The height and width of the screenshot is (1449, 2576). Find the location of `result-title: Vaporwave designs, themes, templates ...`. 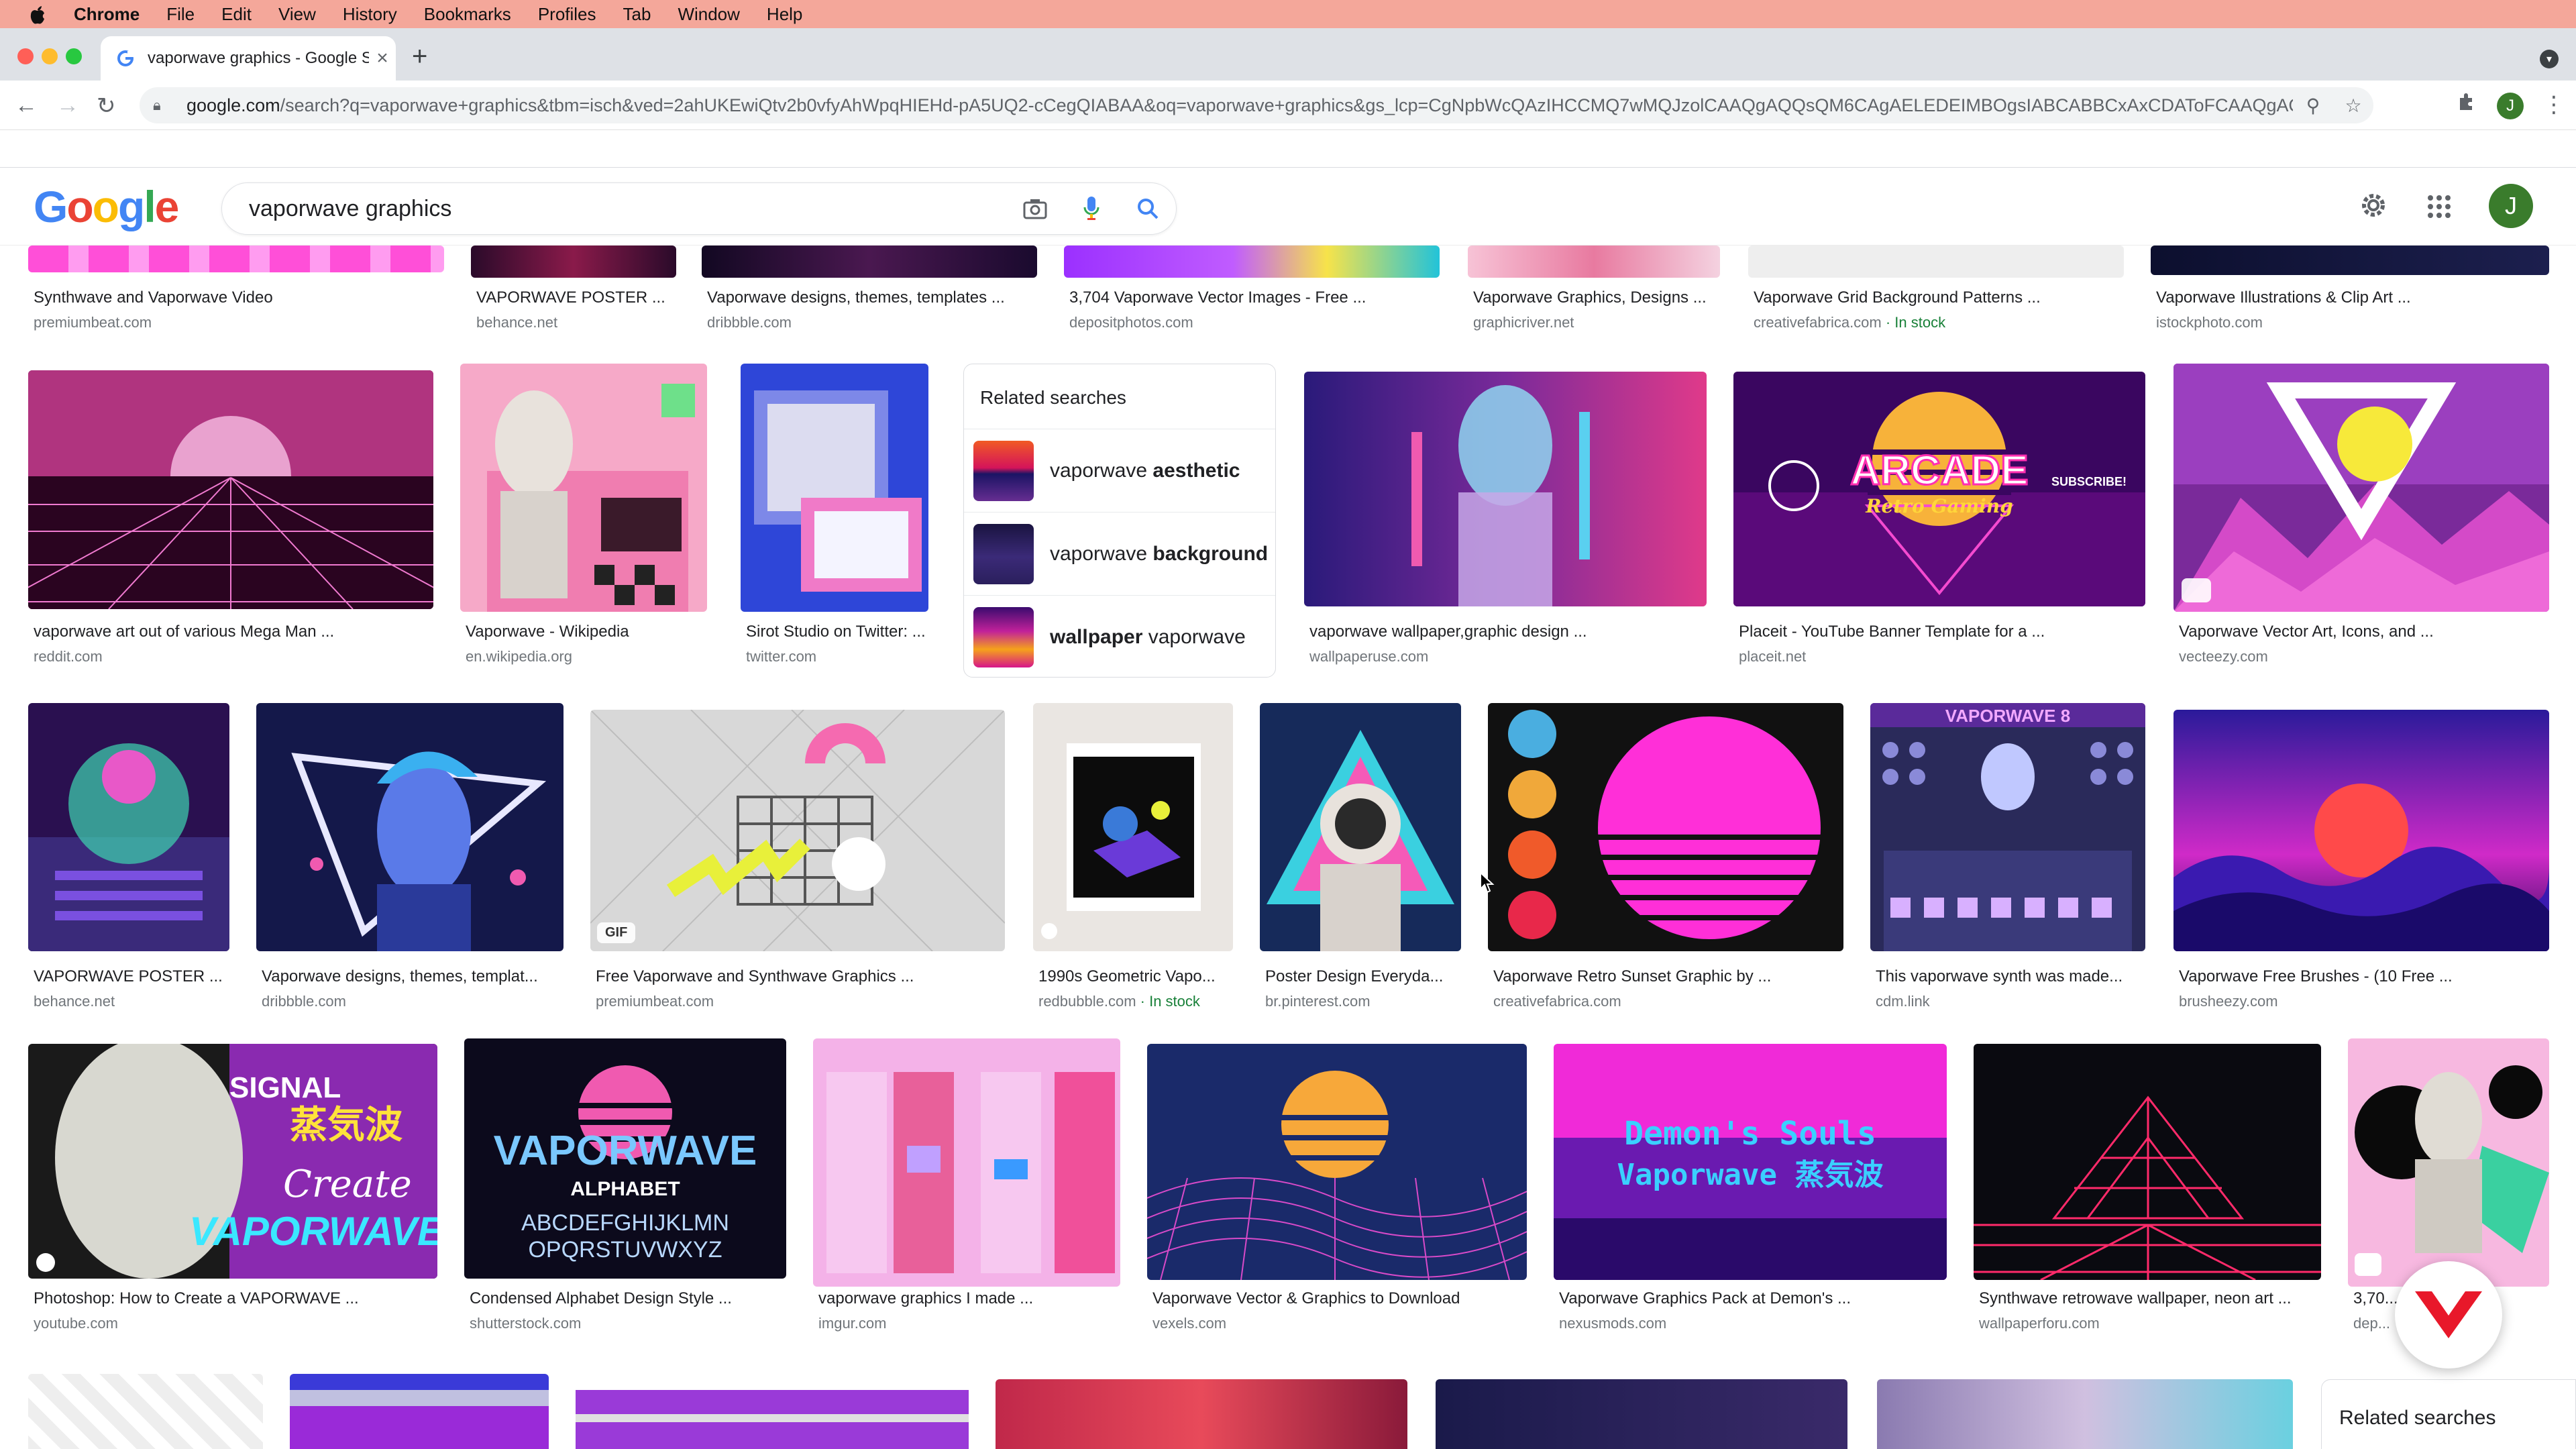

result-title: Vaporwave designs, themes, templates ... is located at coordinates (856, 297).